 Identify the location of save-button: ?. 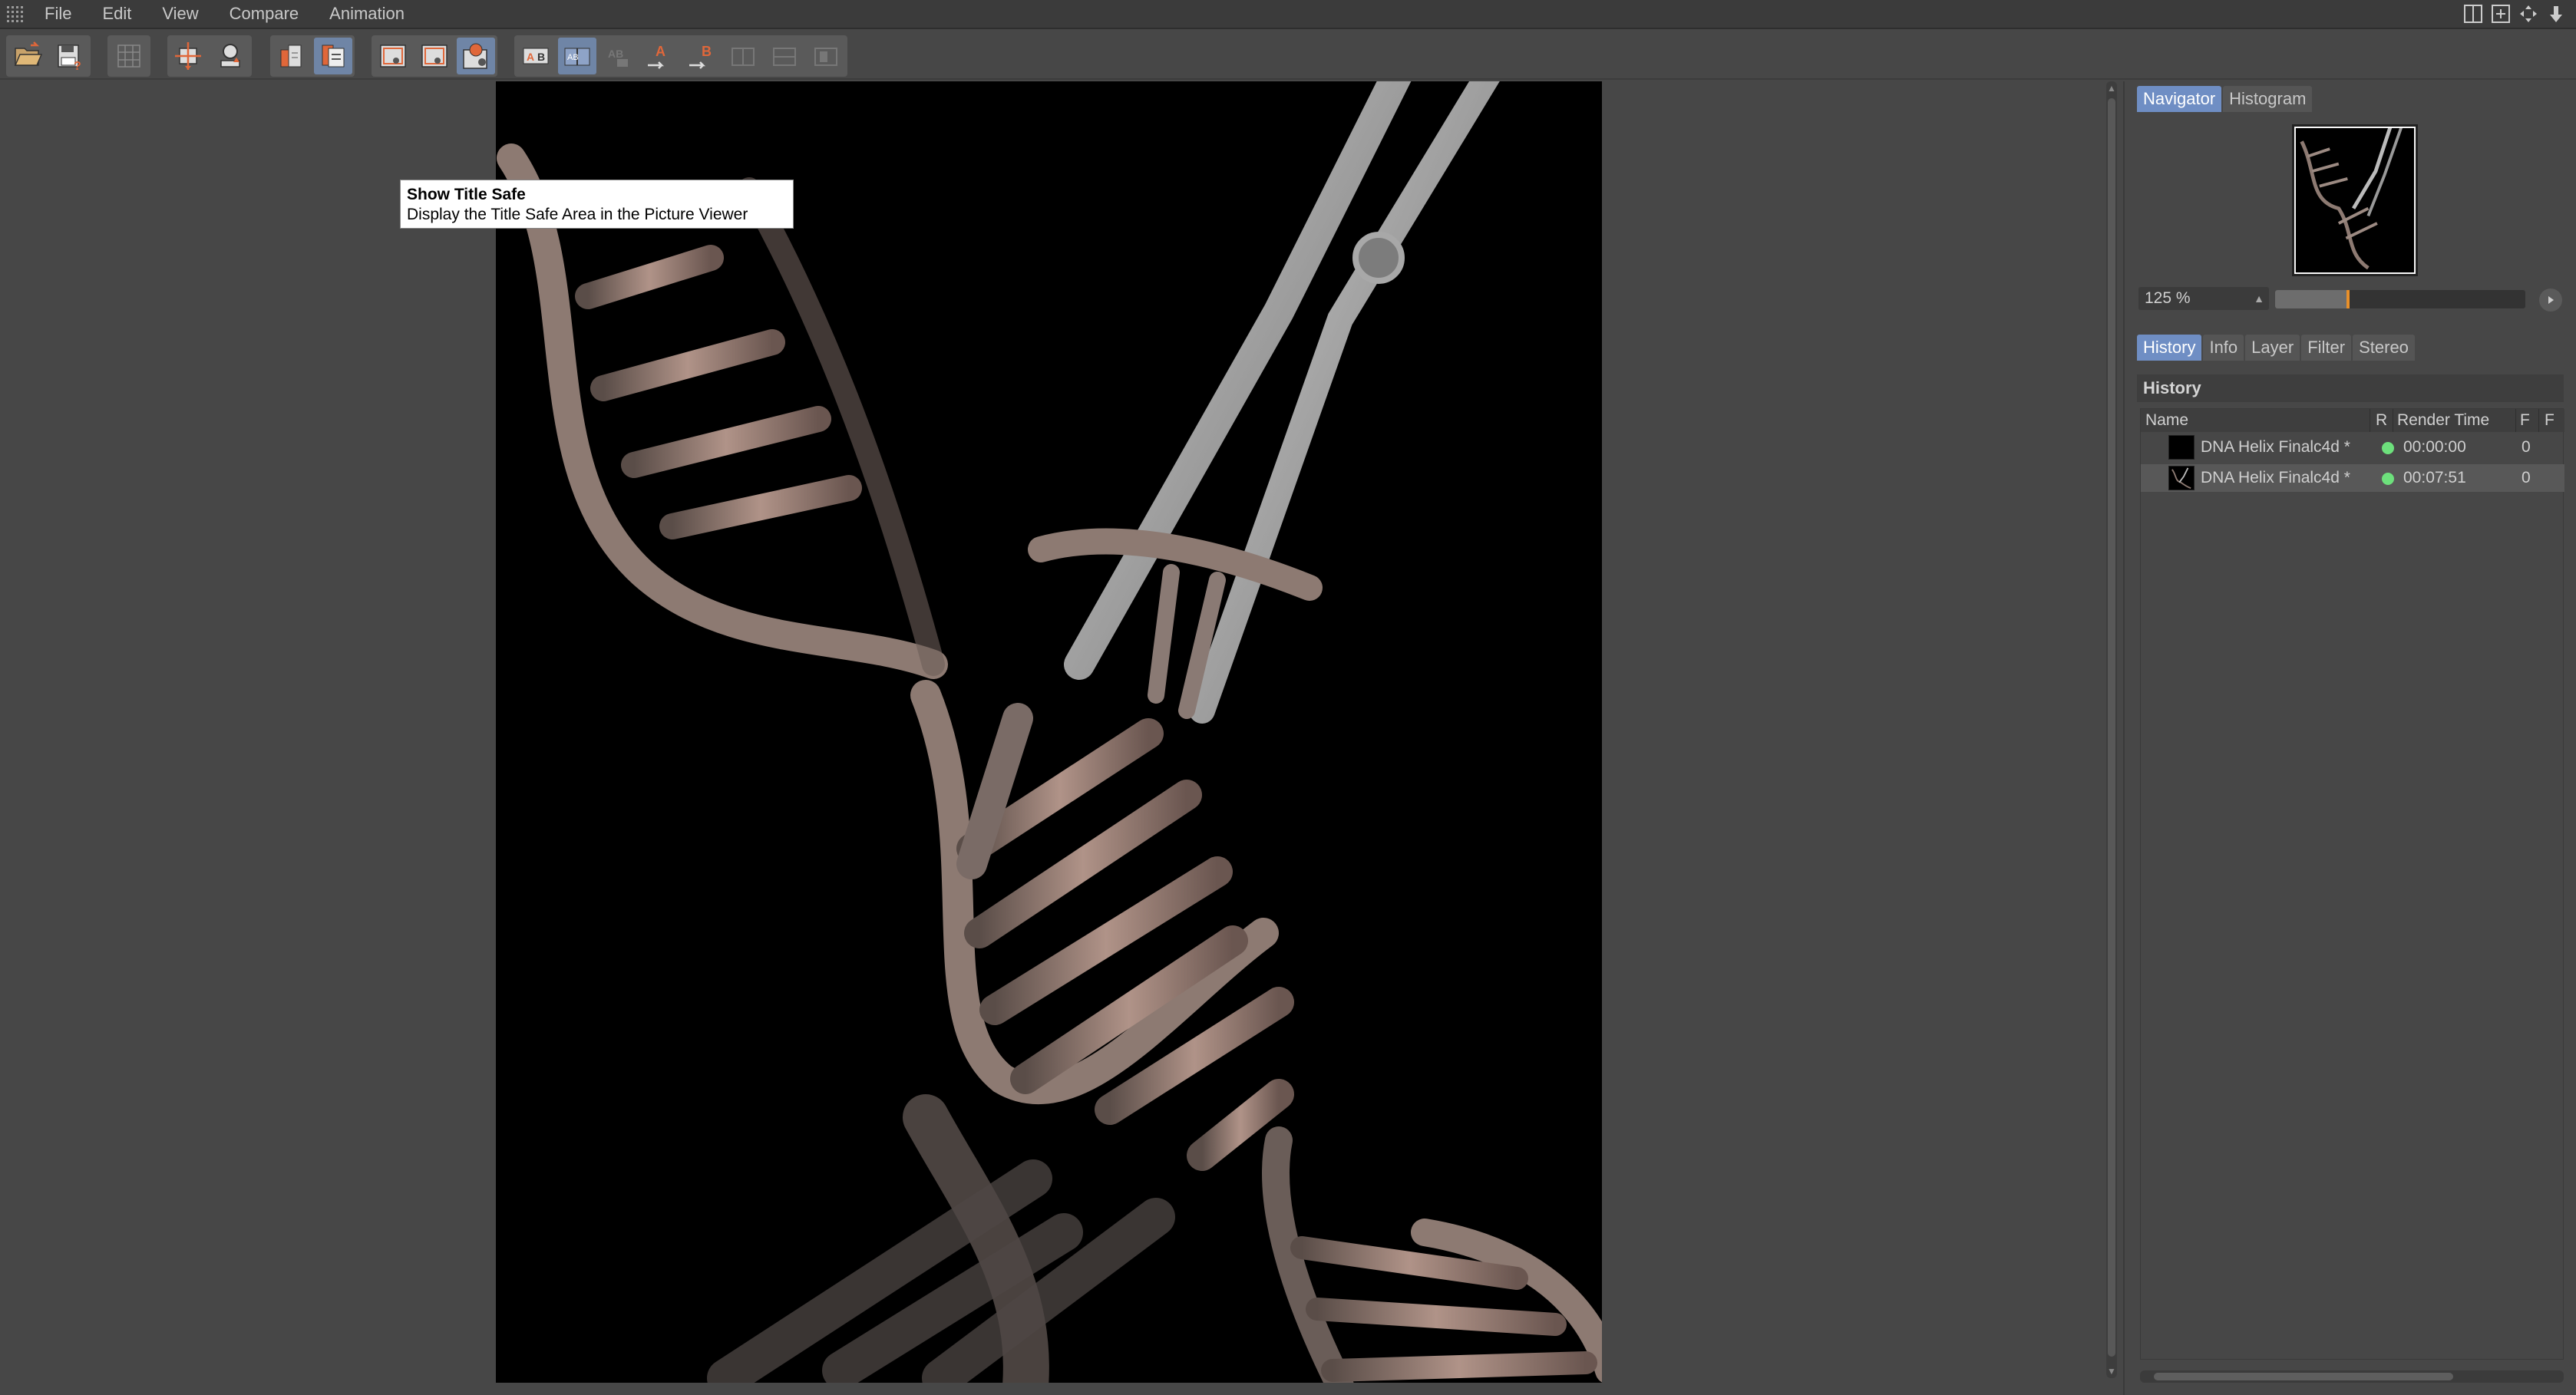
(69, 56).